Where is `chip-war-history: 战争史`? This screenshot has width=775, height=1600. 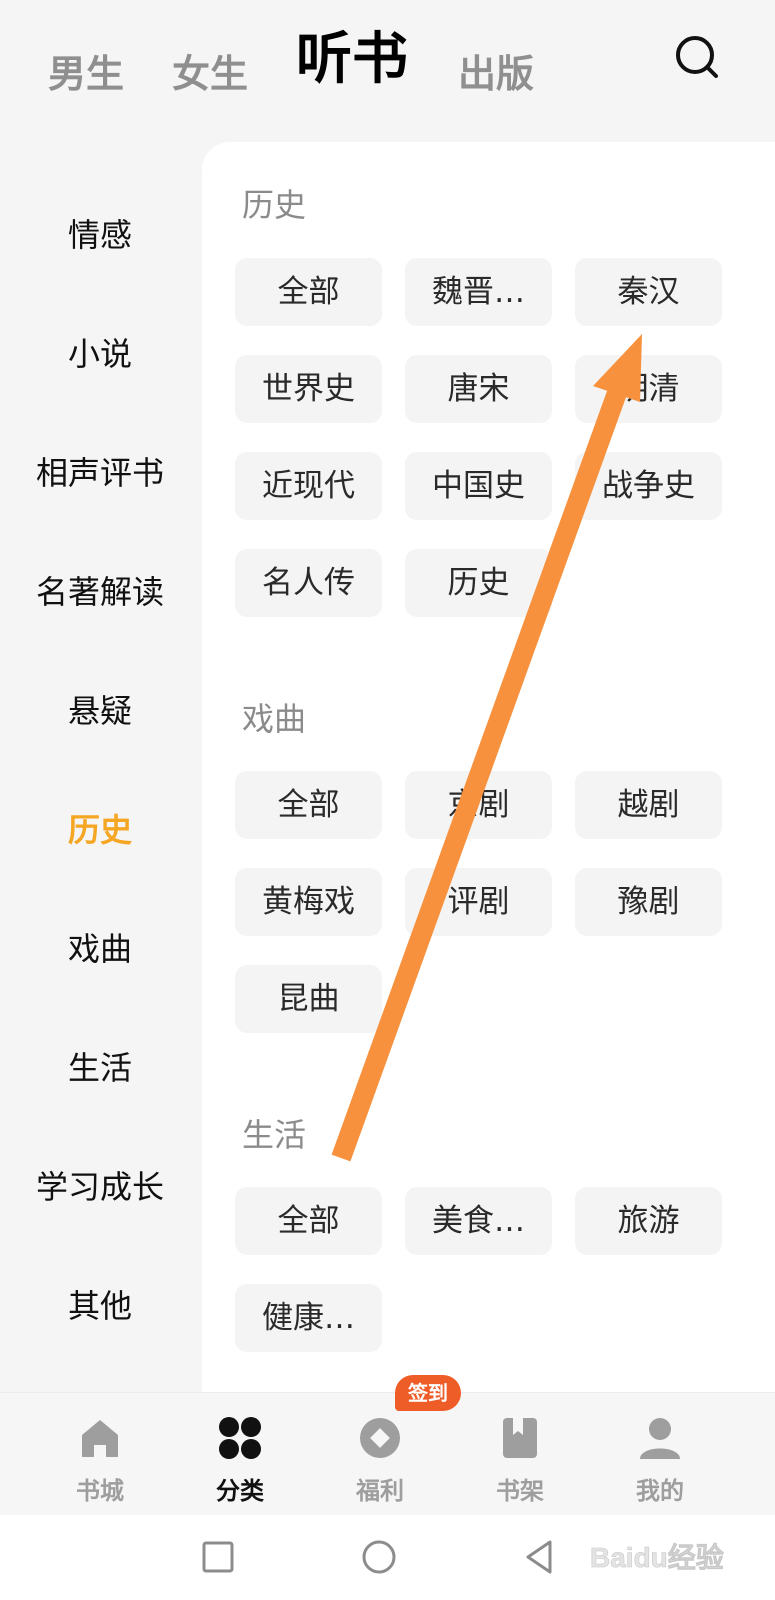 chip-war-history: 战争史 is located at coordinates (648, 486).